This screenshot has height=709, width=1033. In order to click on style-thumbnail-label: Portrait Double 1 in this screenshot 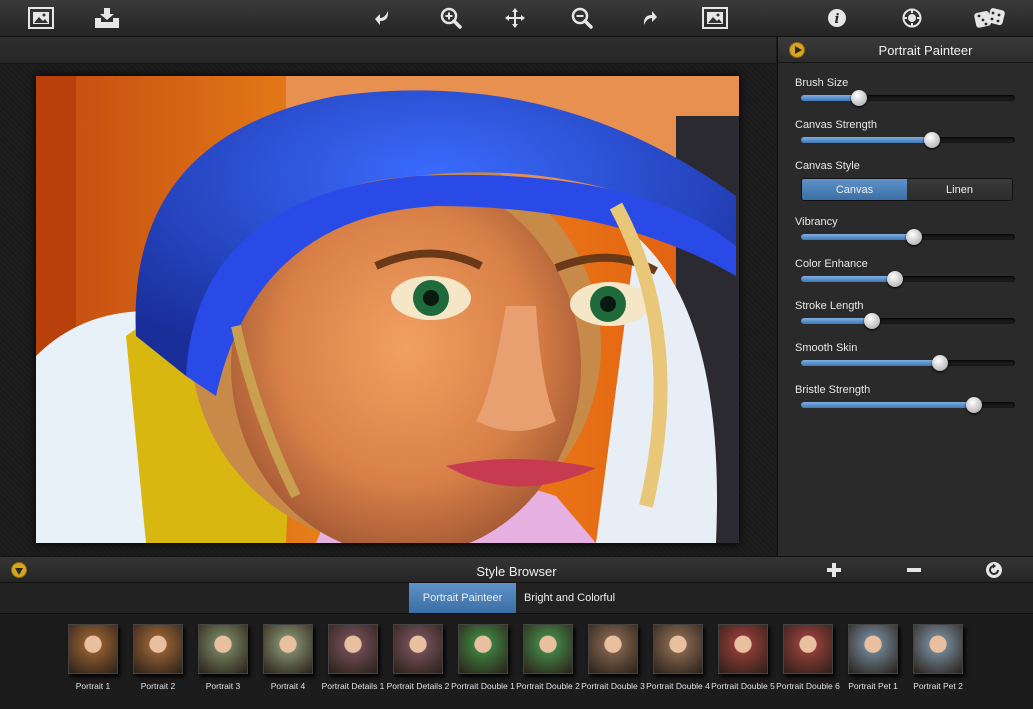, I will do `click(483, 686)`.